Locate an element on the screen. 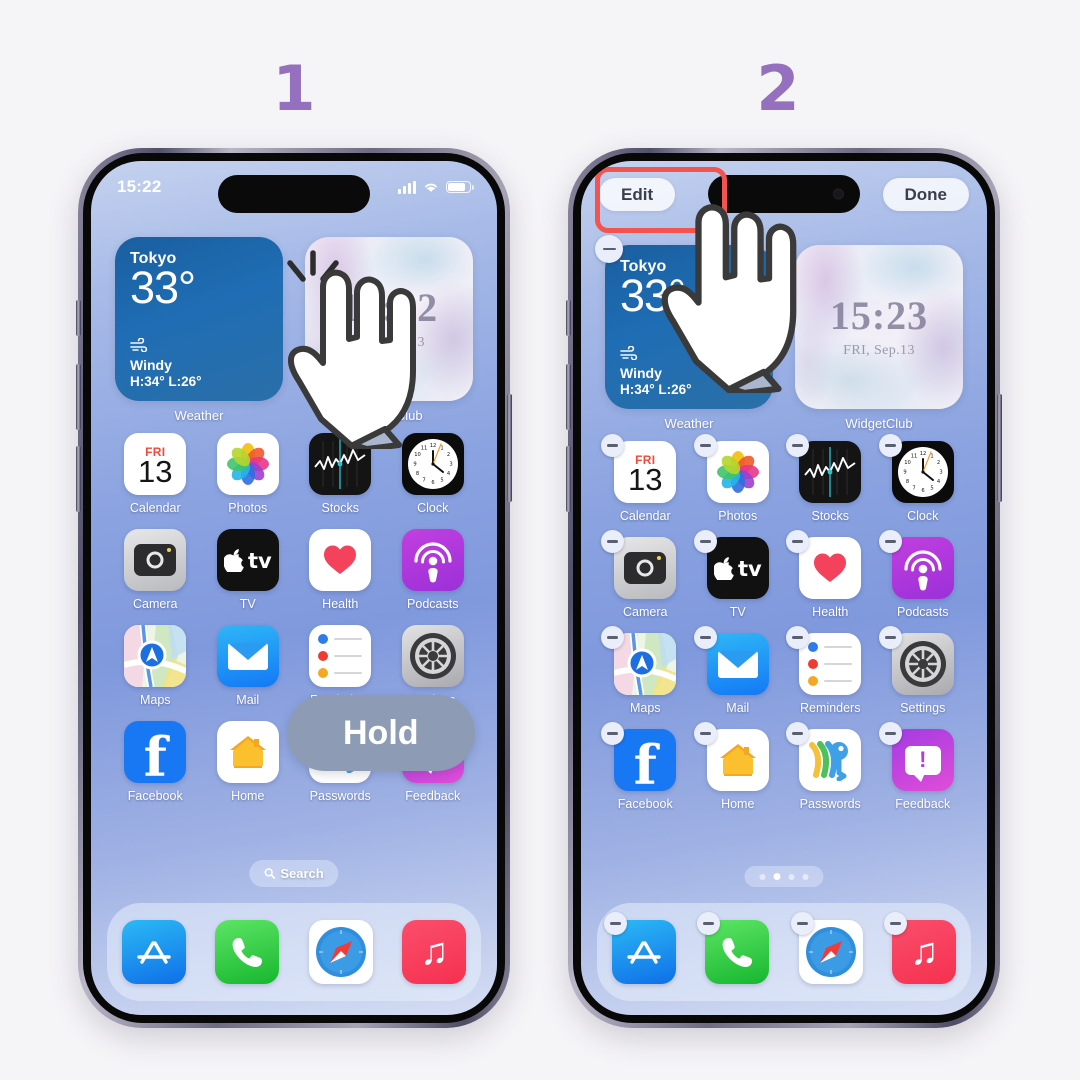  app-feedback: ! Feedback is located at coordinates (923, 766).